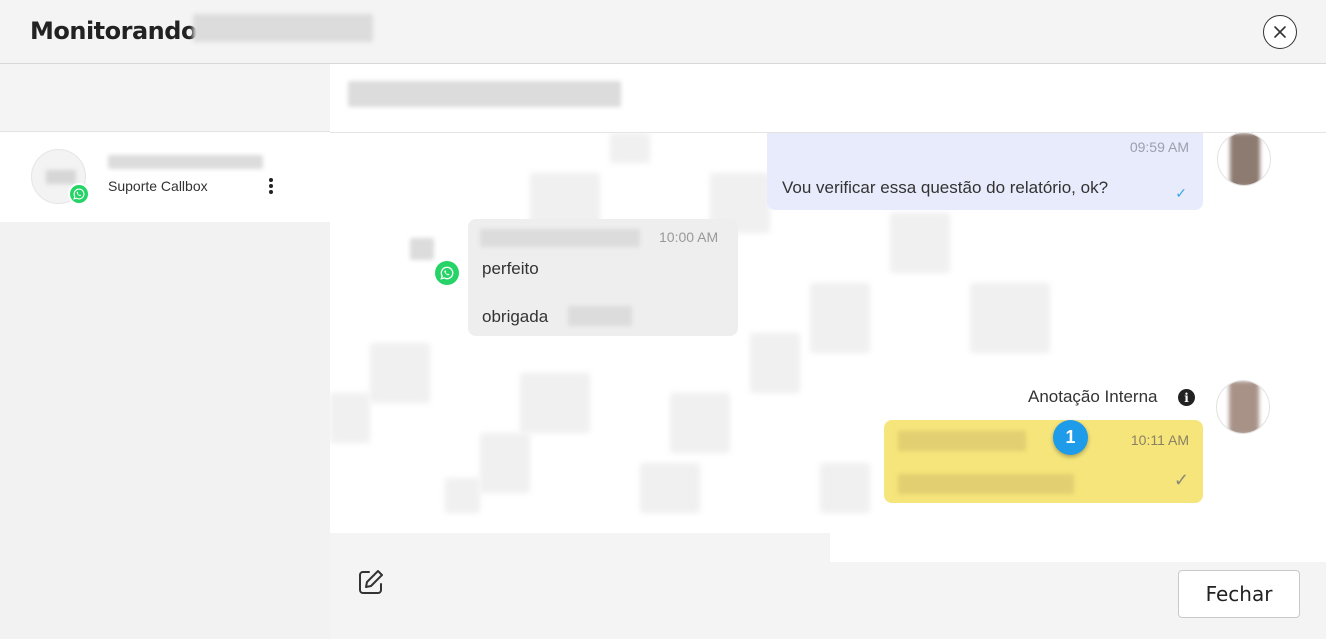 Image resolution: width=1326 pixels, height=639 pixels. Describe the element at coordinates (828, 98) in the screenshot. I see `chat-header` at that location.